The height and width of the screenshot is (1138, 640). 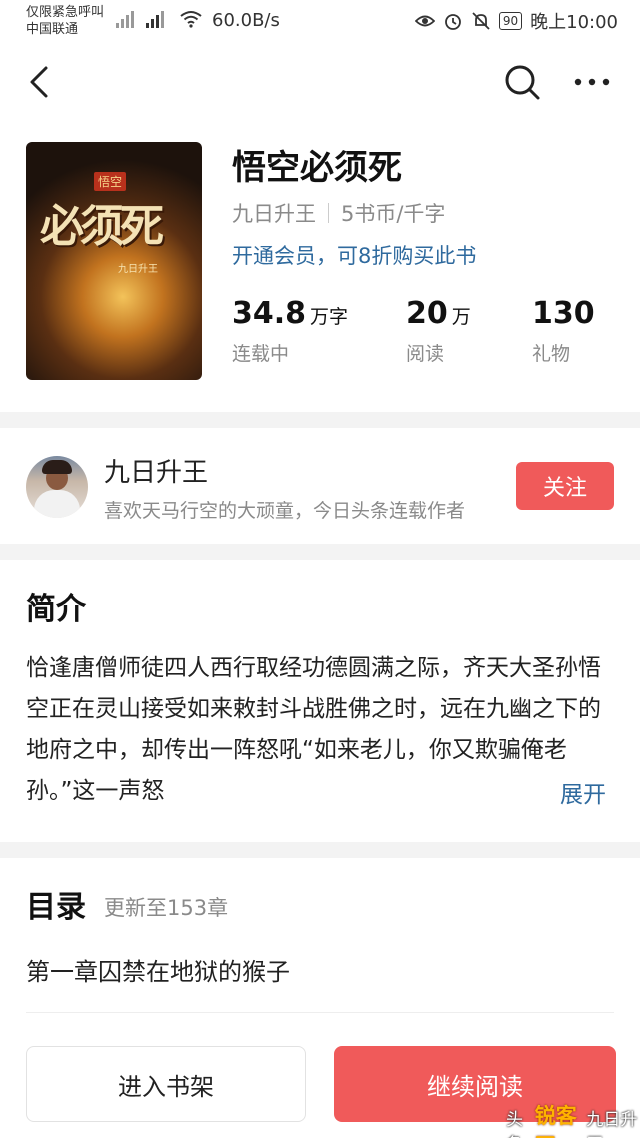 I want to click on wifi-icon, so click(x=191, y=19).